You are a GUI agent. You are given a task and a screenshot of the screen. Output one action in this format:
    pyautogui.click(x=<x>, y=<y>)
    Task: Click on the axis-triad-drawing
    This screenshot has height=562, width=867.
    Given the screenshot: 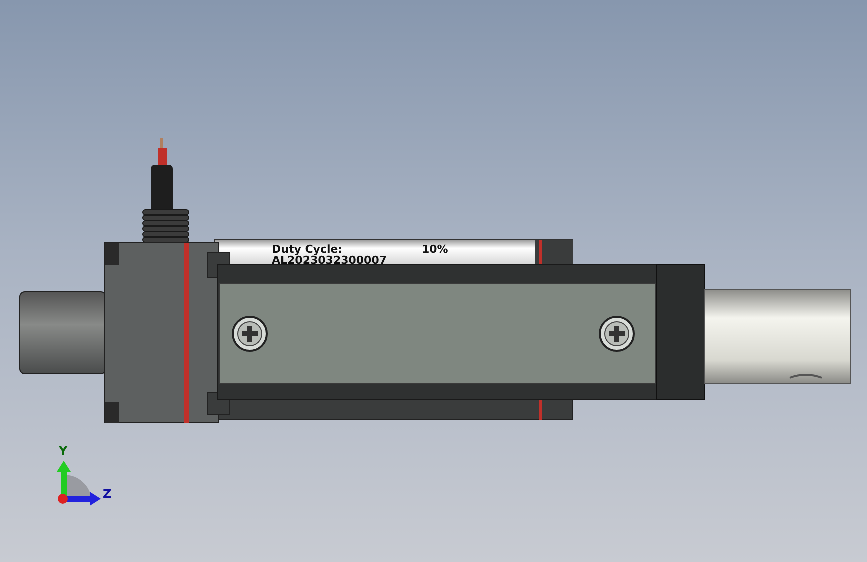 What is the action you would take?
    pyautogui.click(x=79, y=483)
    